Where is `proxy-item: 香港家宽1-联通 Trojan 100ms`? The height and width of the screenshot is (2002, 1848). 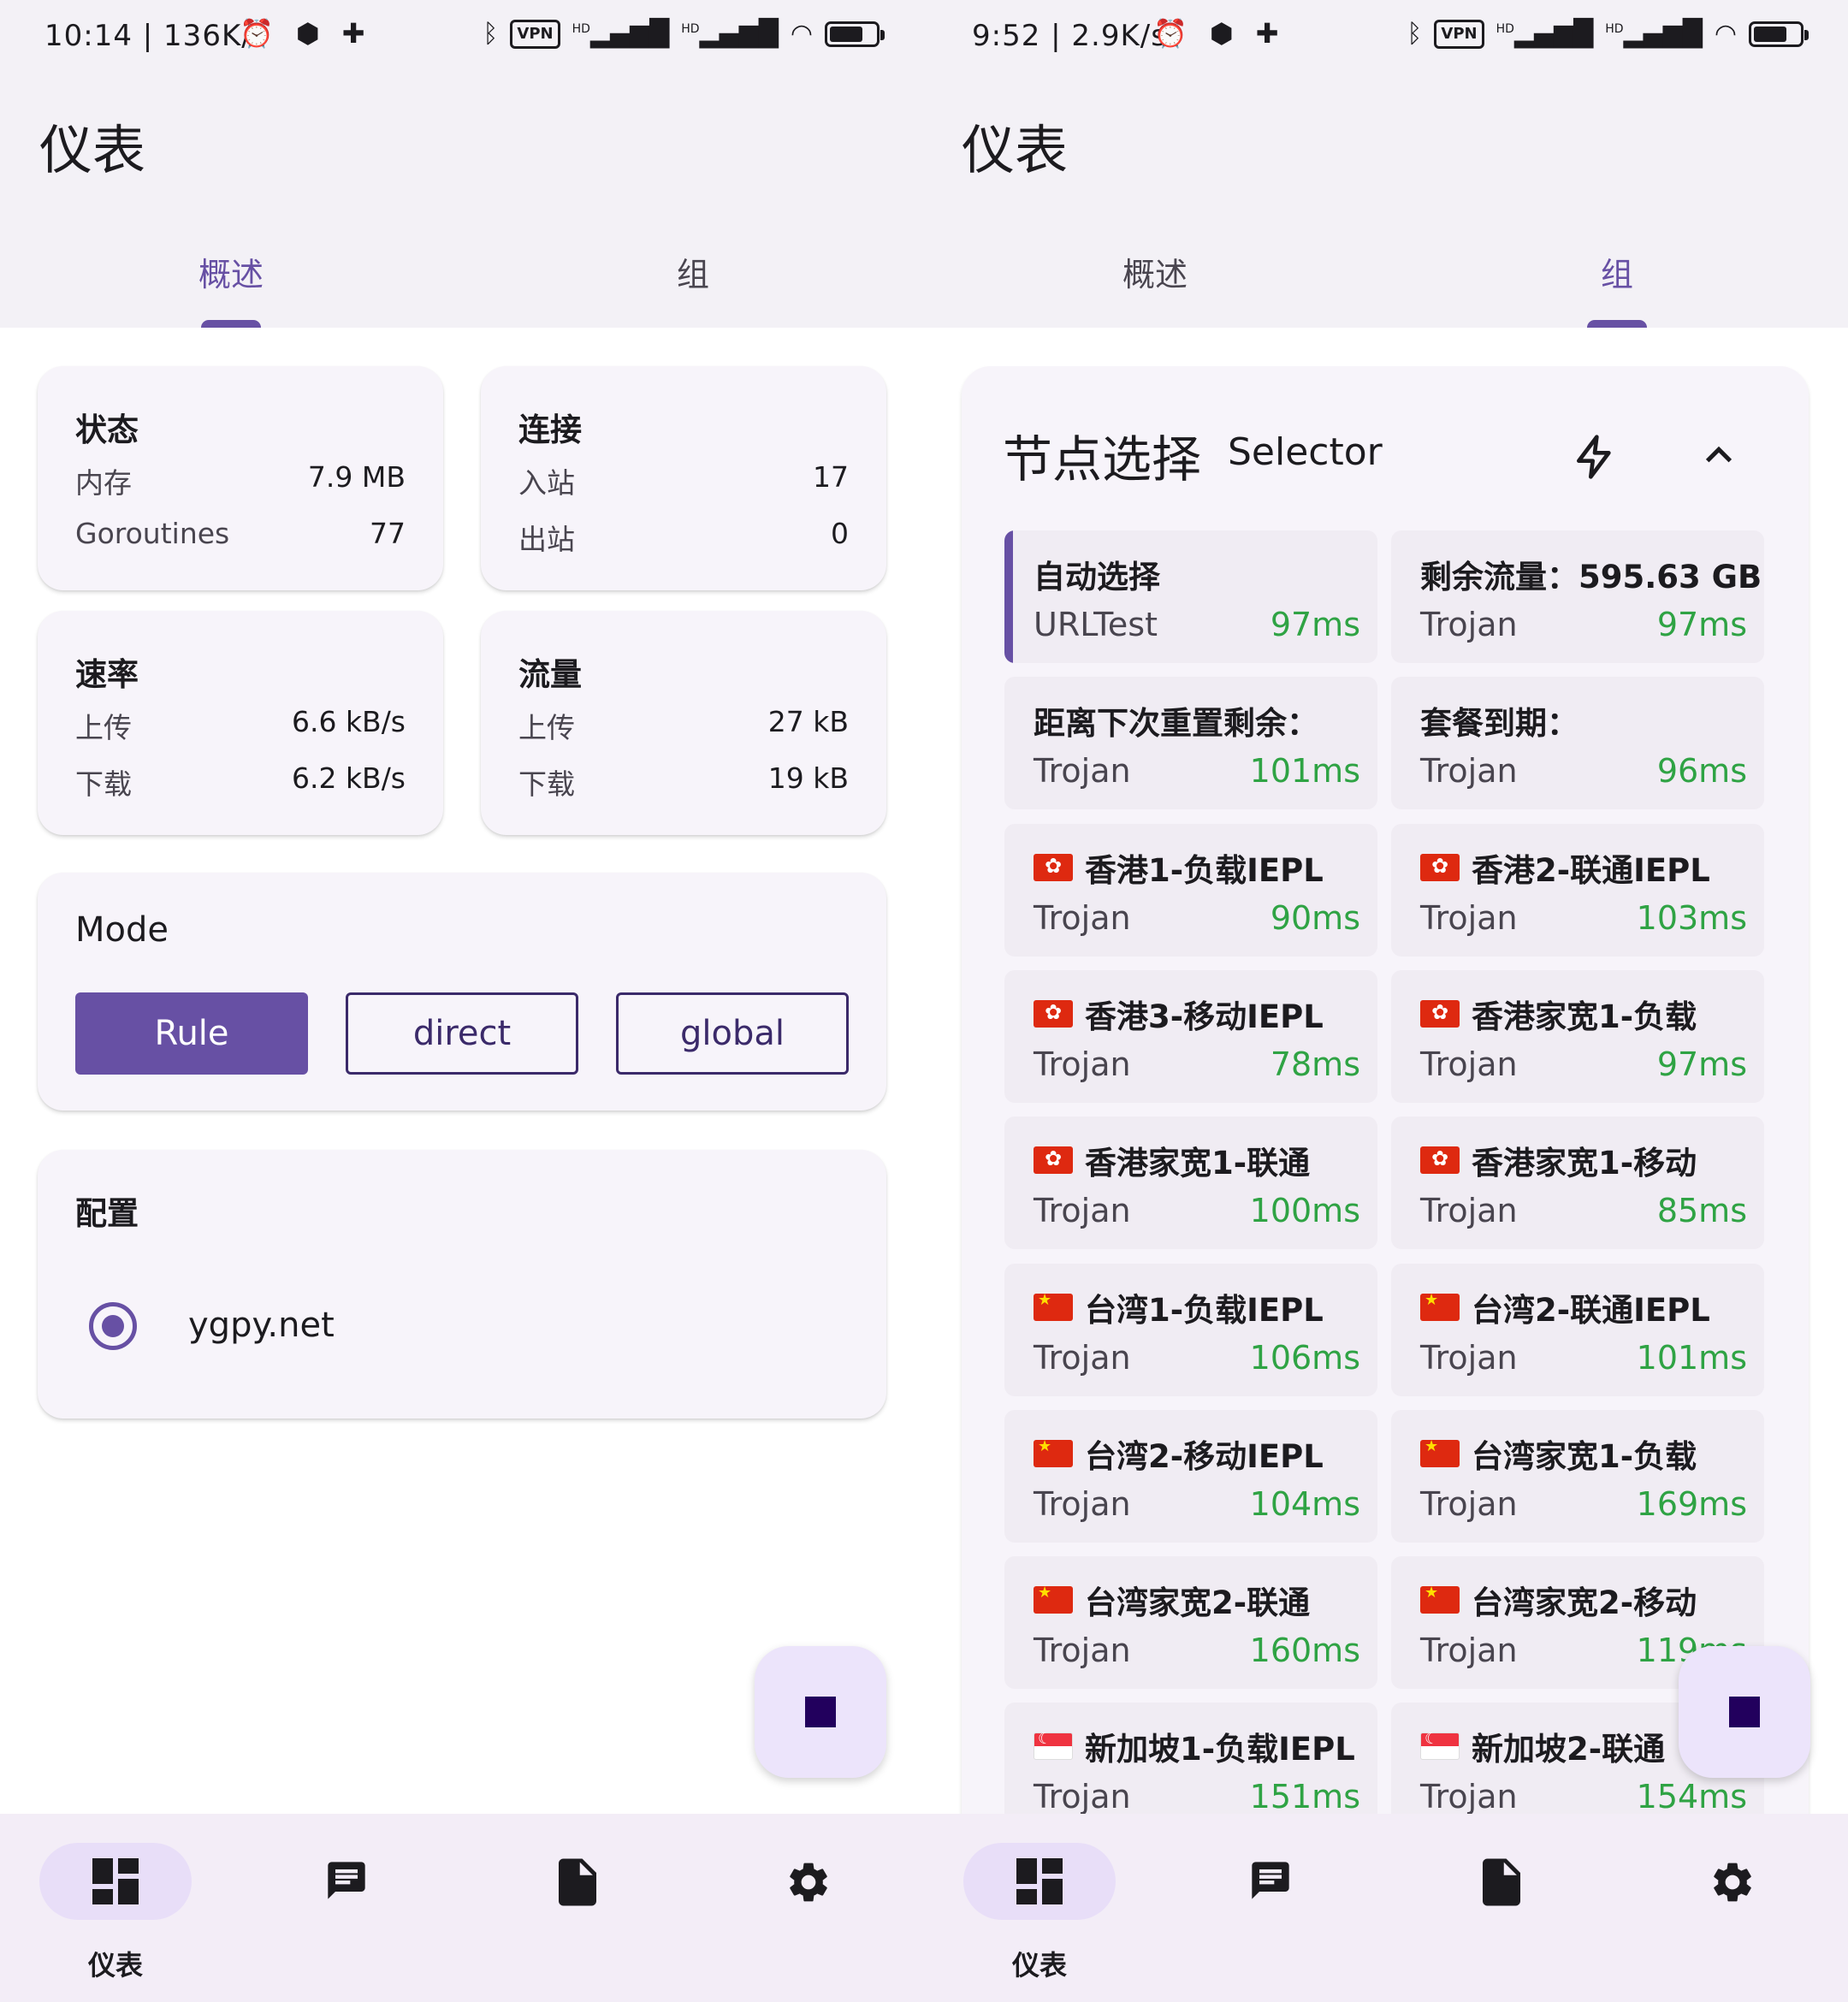 proxy-item: 香港家宽1-联通 Trojan 100ms is located at coordinates (1190, 1183).